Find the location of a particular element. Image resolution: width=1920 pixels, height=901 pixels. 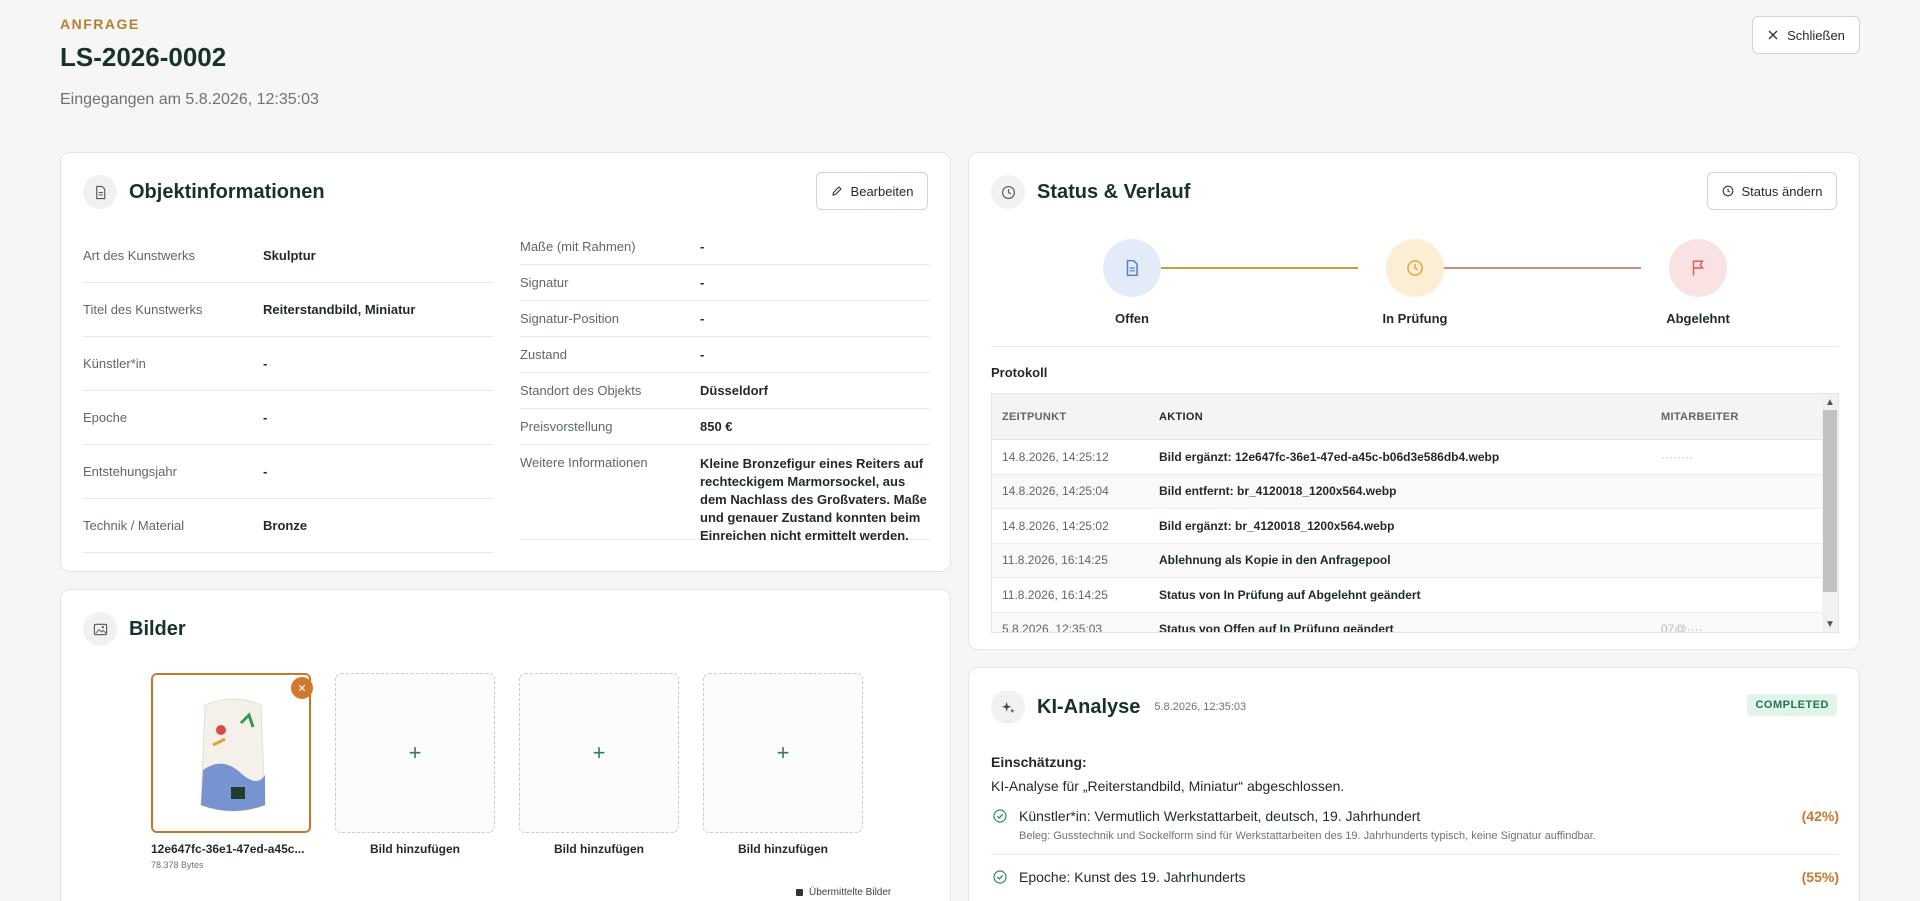

ki-header: KI-Analyse 5.8.2026, 12:35:03 is located at coordinates (1118, 707).